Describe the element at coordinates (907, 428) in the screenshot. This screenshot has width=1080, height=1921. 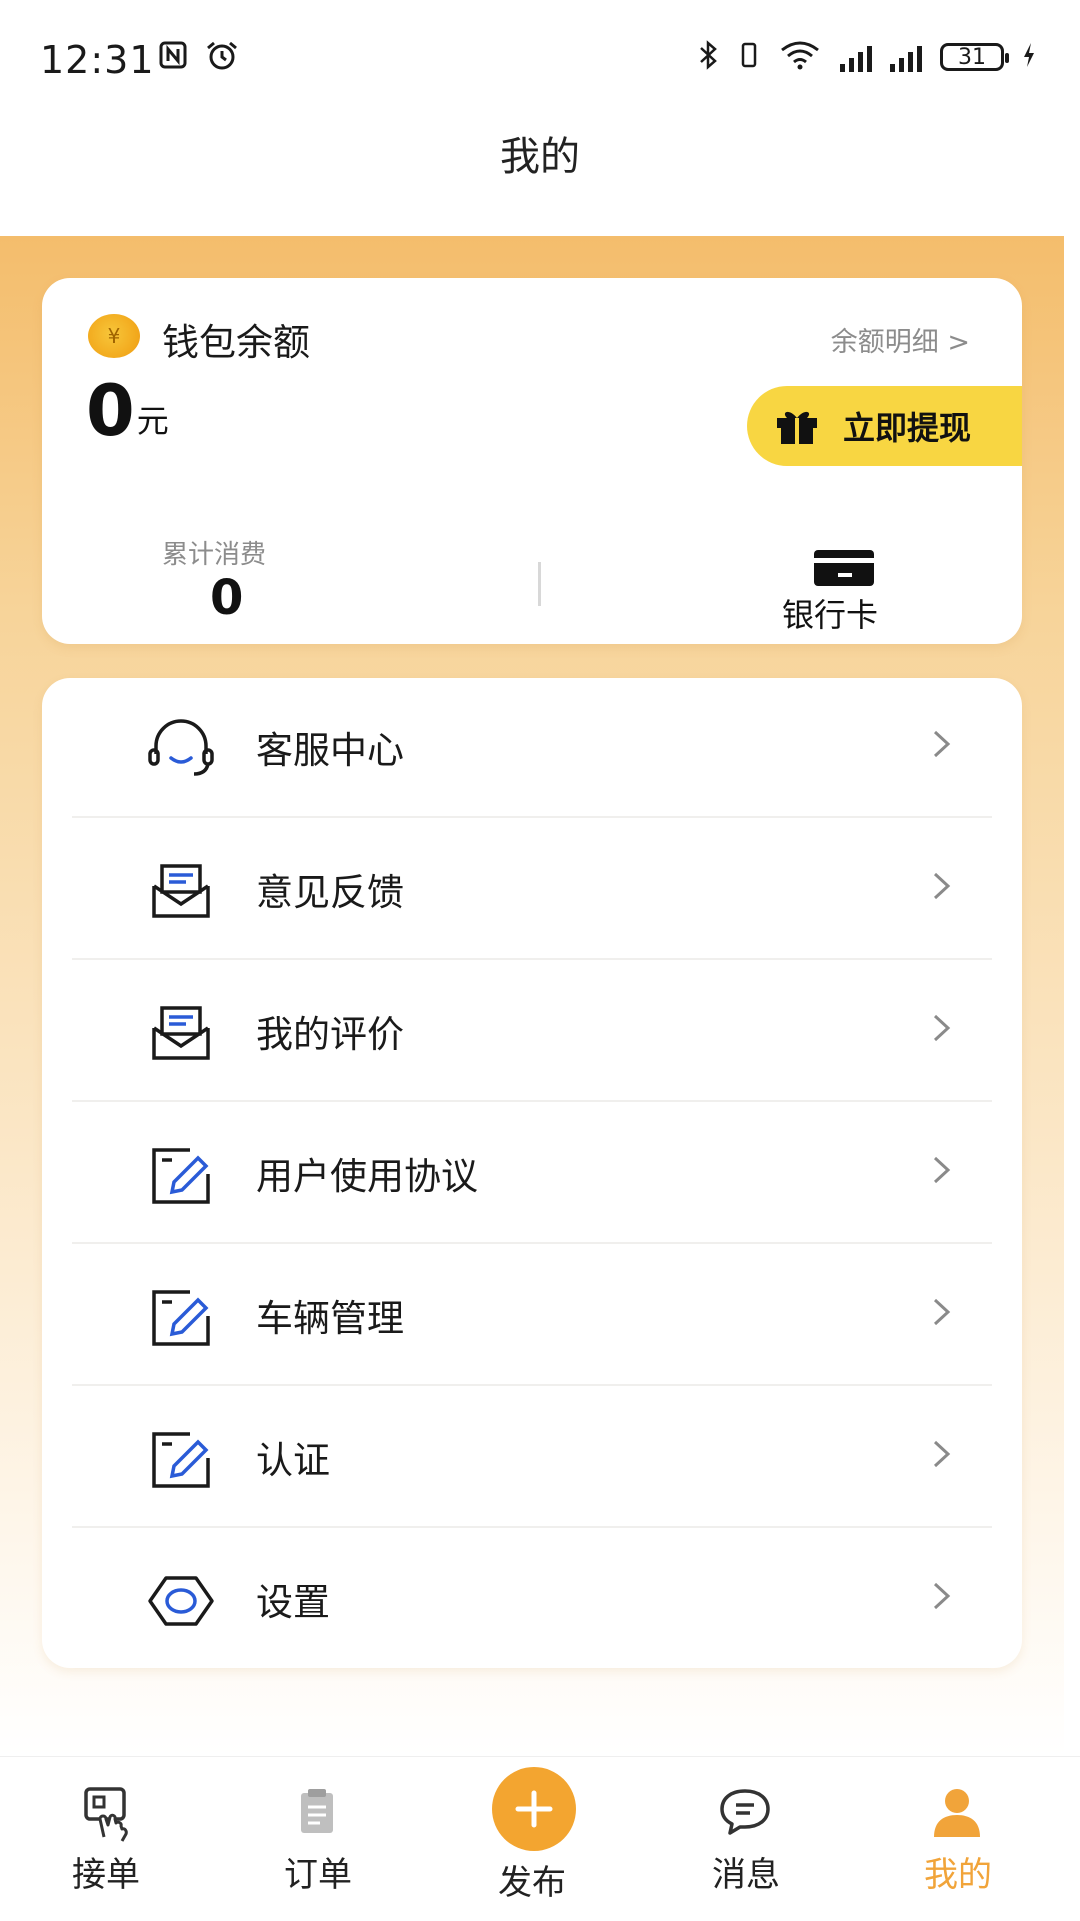
I see `withdraw-label: 立即提现` at that location.